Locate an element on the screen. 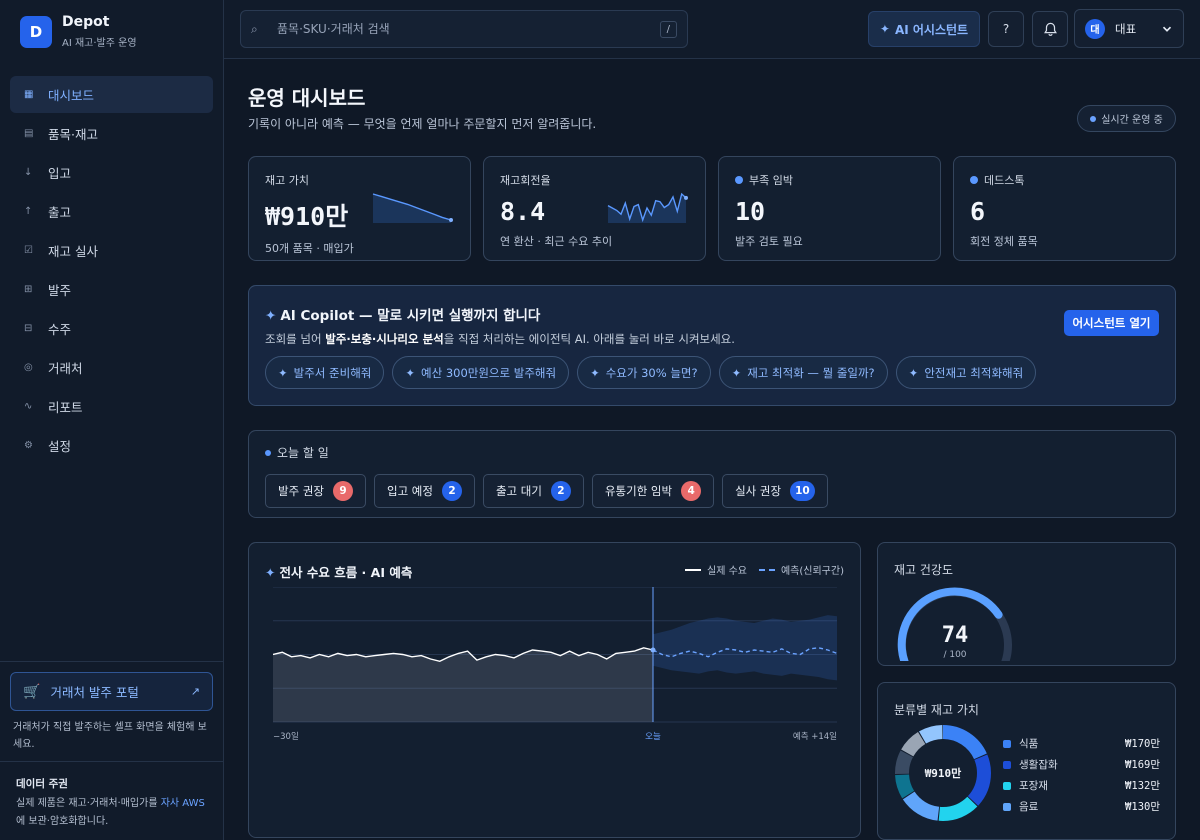 The height and width of the screenshot is (840, 1200). todo-list: 발주 권장 9 입고 예정 2 출고 대기 2 유통기한 임박 4 실사 권장 10 is located at coordinates (712, 491).